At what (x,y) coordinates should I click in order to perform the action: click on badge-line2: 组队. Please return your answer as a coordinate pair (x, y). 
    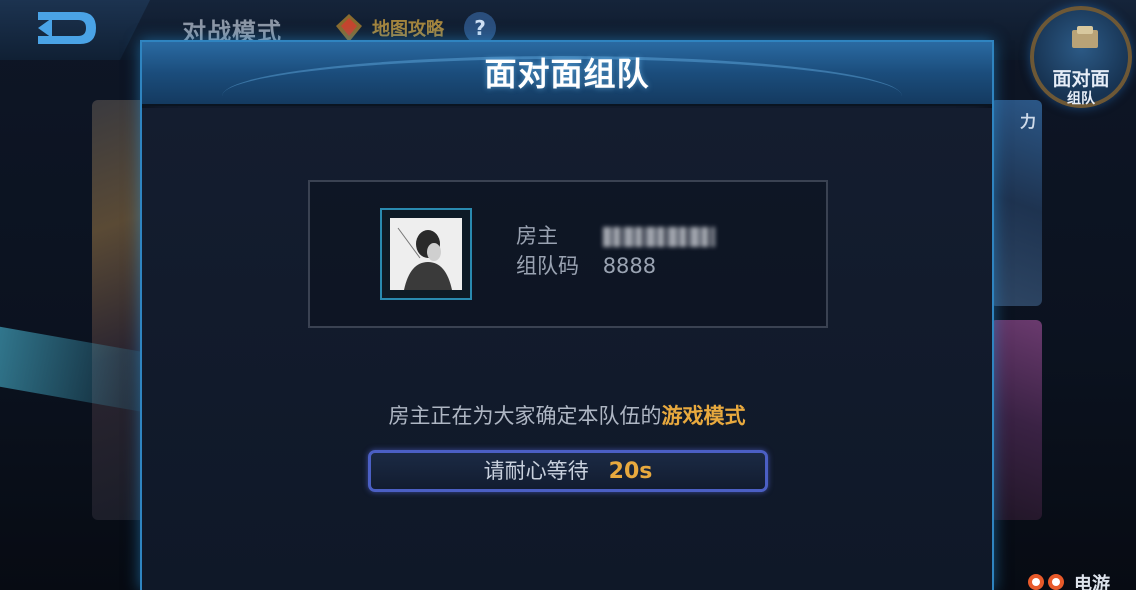
    Looking at the image, I should click on (1081, 99).